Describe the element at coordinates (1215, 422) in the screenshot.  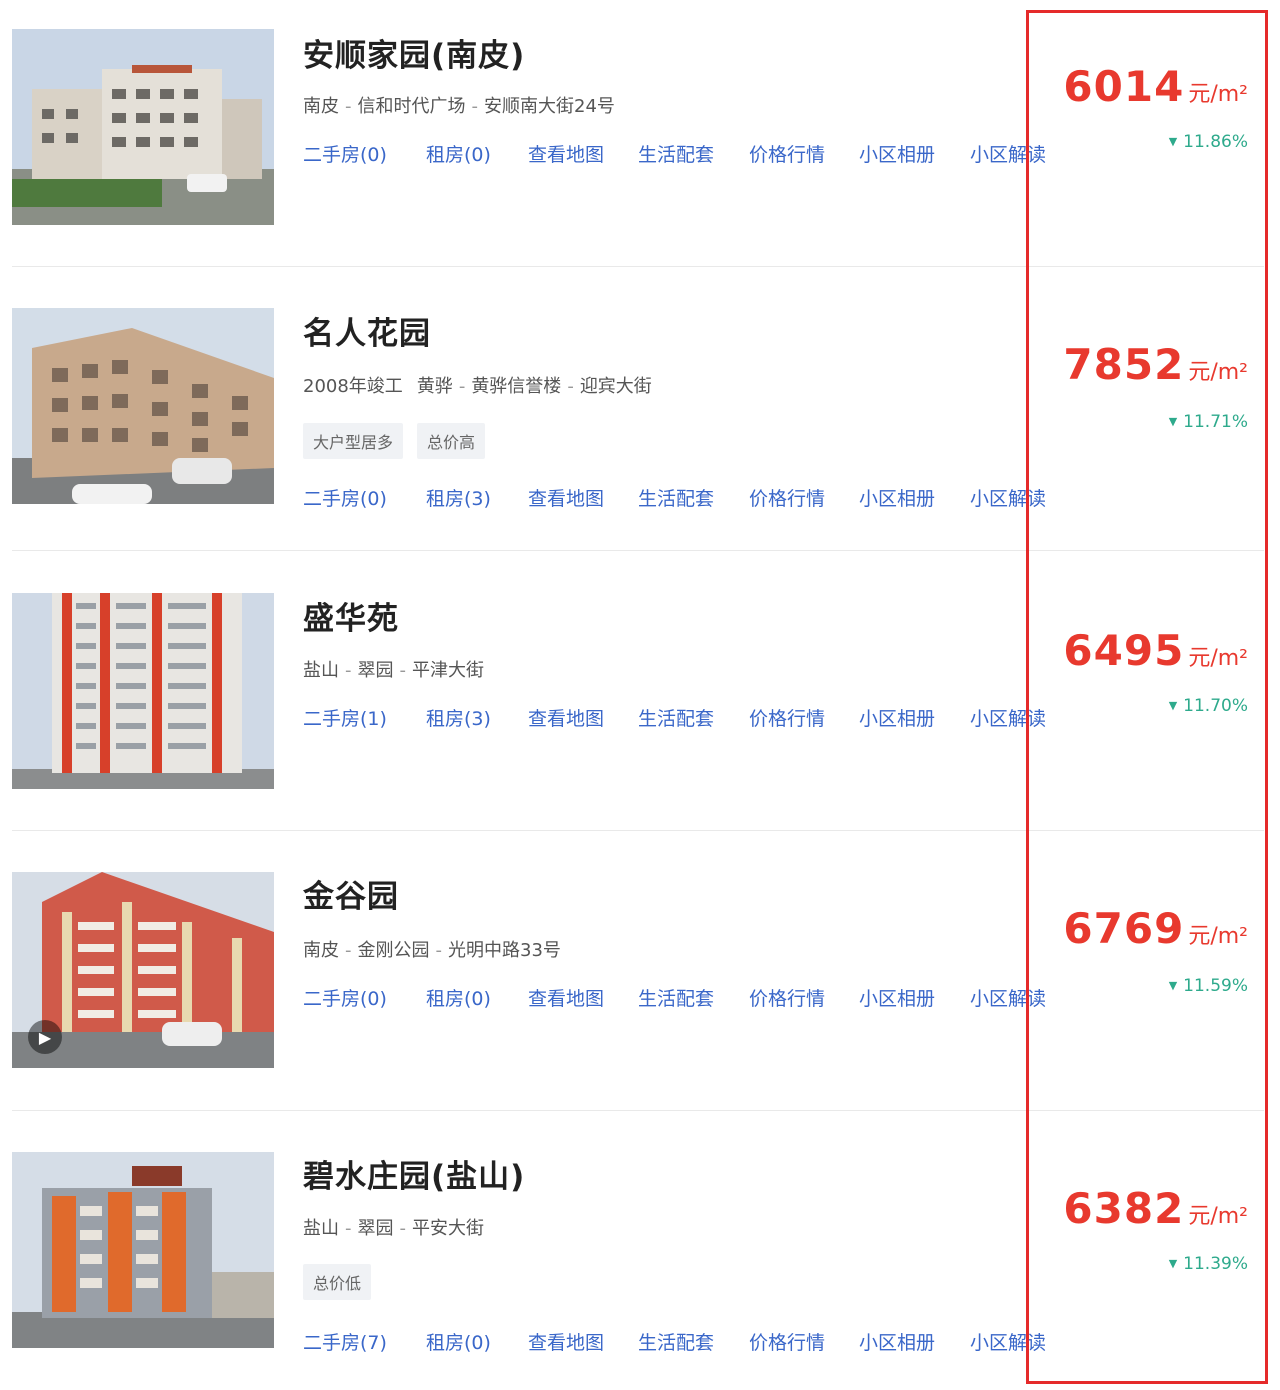
I see `change-value: 11.71%` at that location.